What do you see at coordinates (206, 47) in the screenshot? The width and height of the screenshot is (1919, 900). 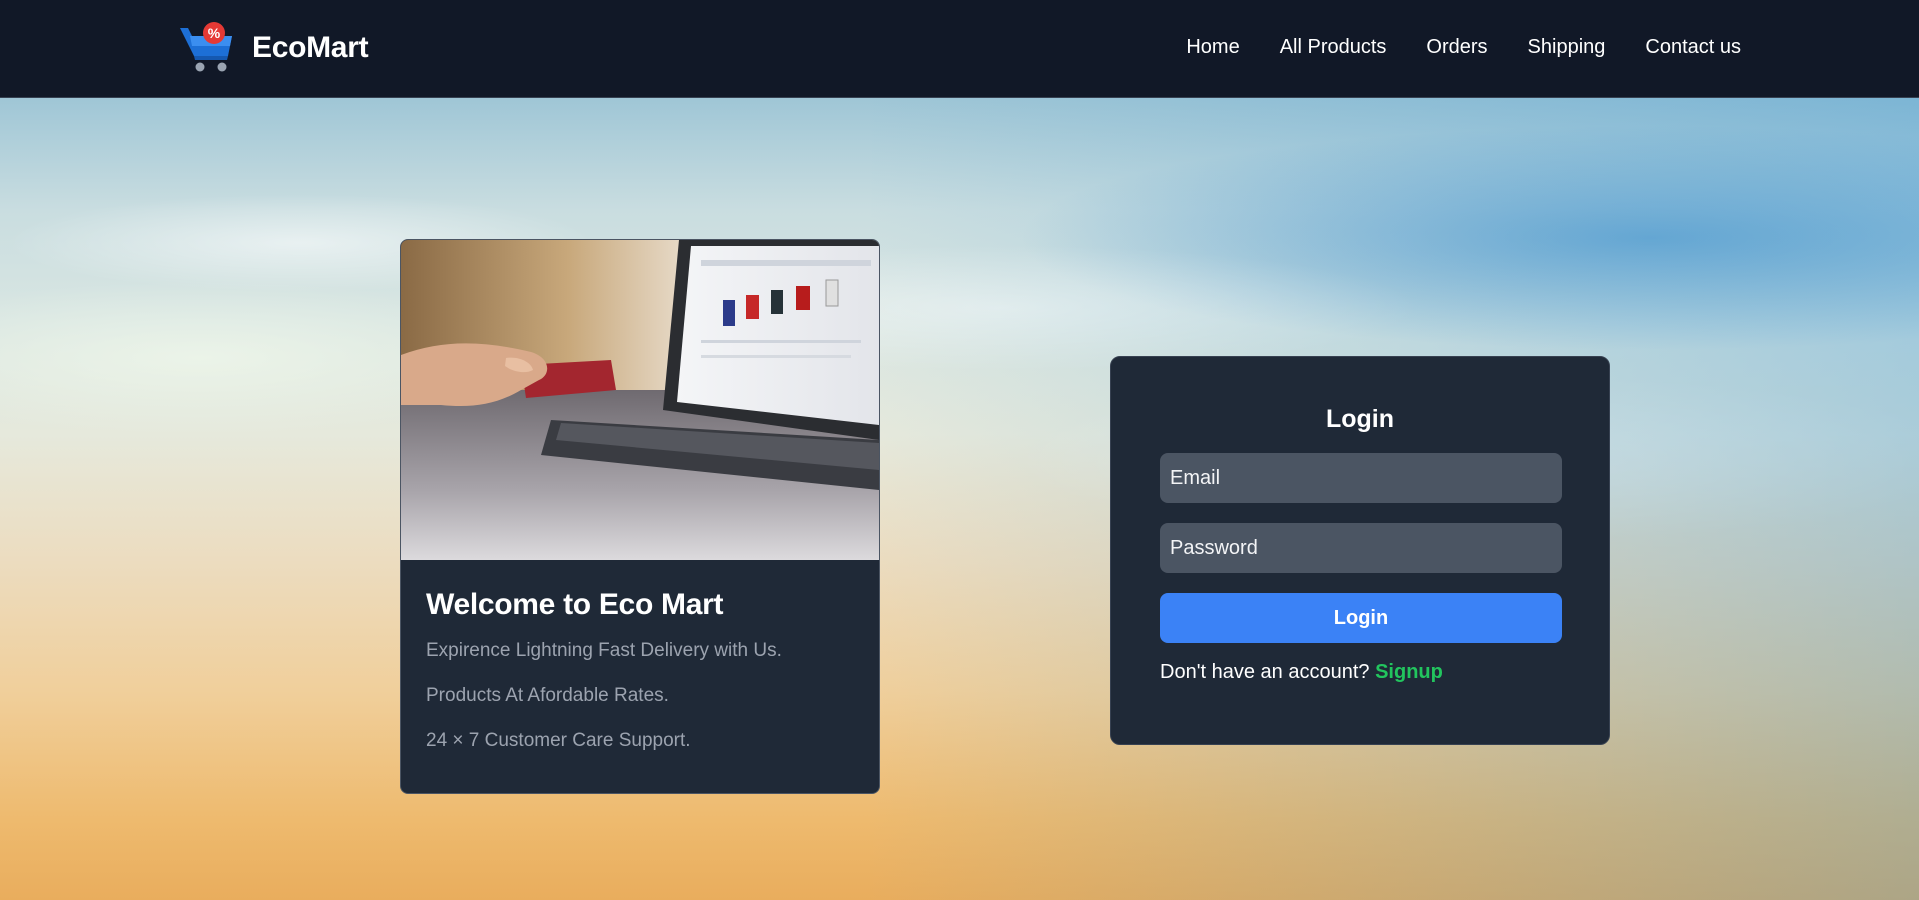 I see `shopping-cart-percent-icon: %` at bounding box center [206, 47].